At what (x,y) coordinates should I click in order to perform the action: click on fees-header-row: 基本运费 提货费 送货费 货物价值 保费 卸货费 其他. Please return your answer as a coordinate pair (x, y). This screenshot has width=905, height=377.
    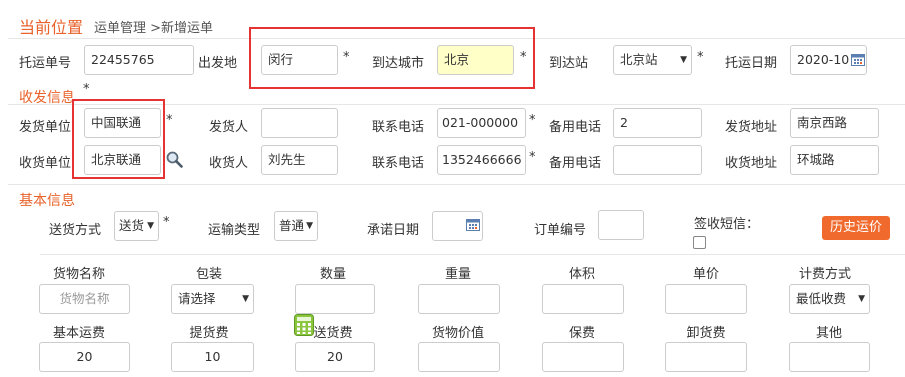
    Looking at the image, I should click on (452, 332).